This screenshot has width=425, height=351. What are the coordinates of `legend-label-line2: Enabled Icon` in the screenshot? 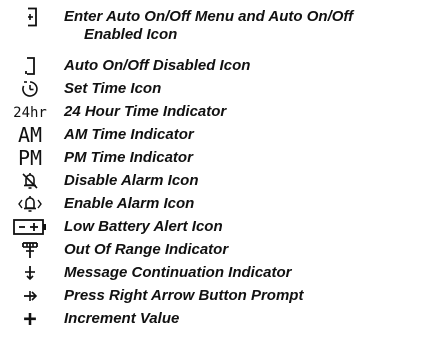 It's located at (131, 34).